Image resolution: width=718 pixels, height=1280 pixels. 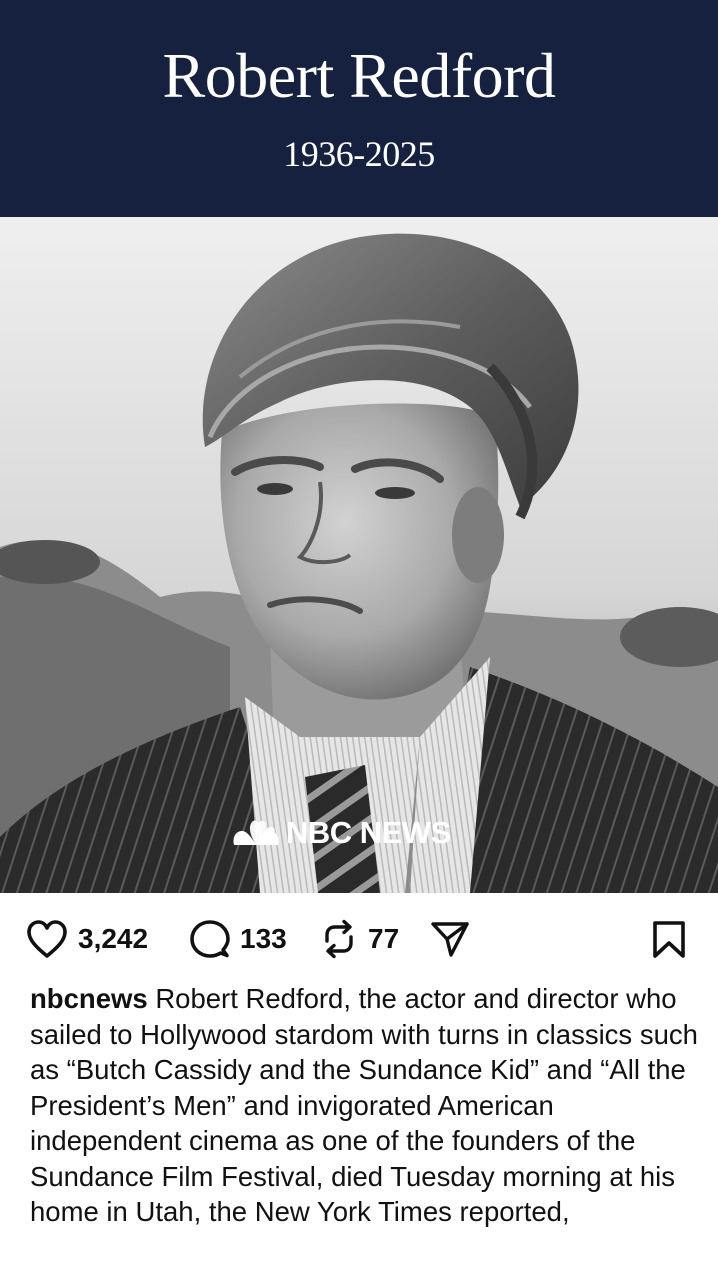 What do you see at coordinates (359, 75) in the screenshot?
I see `banner-title: Robert Redford` at bounding box center [359, 75].